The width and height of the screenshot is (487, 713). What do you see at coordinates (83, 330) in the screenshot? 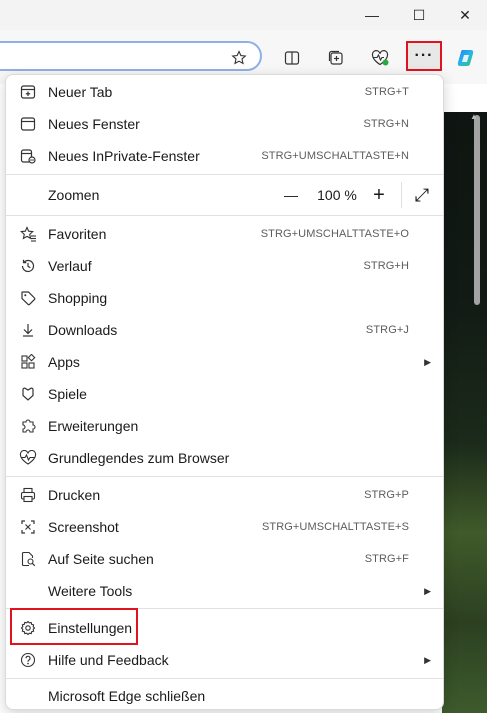
I see `menu-item-label: Downloads` at bounding box center [83, 330].